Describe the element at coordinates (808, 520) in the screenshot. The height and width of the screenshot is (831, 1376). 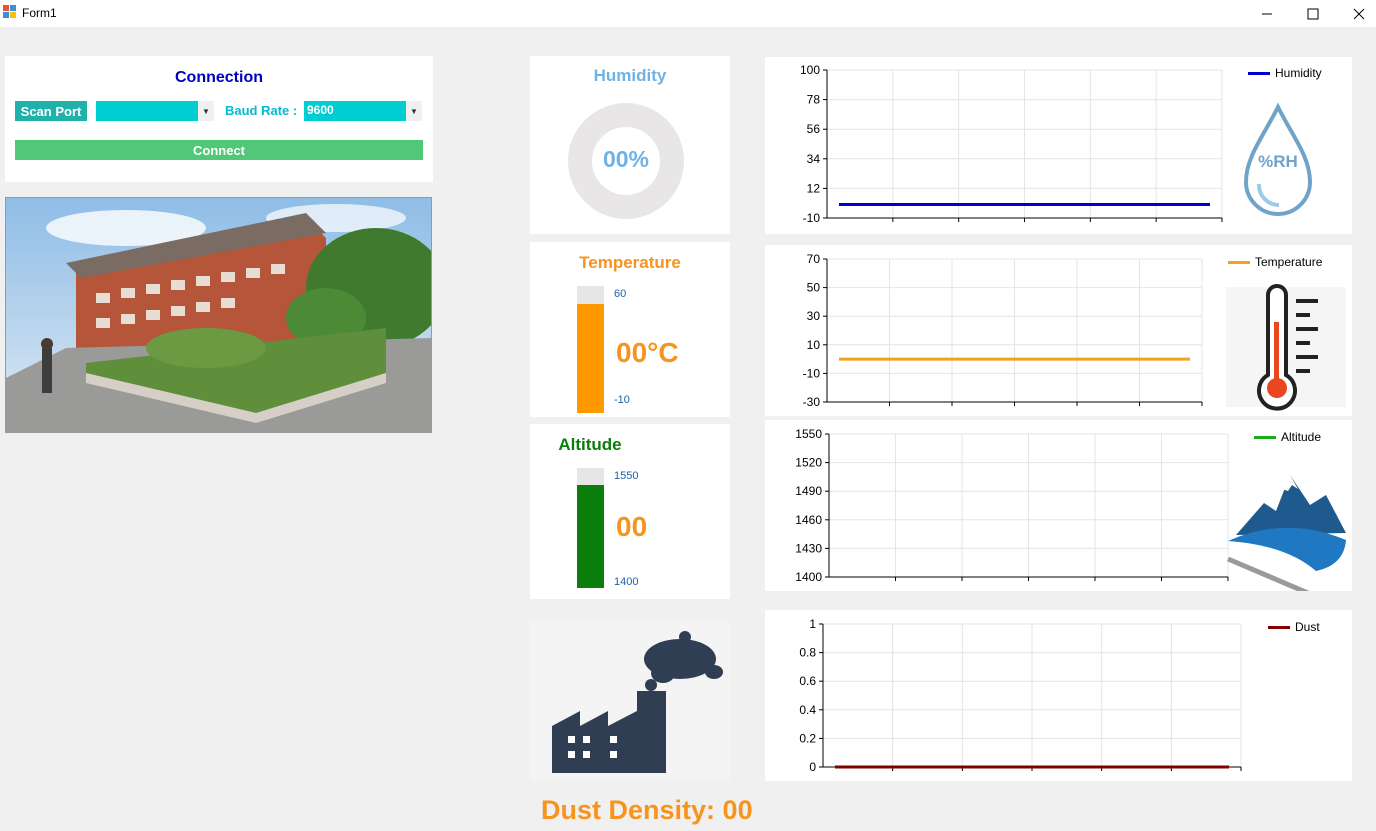
I see `y-tick-label: 1460` at that location.